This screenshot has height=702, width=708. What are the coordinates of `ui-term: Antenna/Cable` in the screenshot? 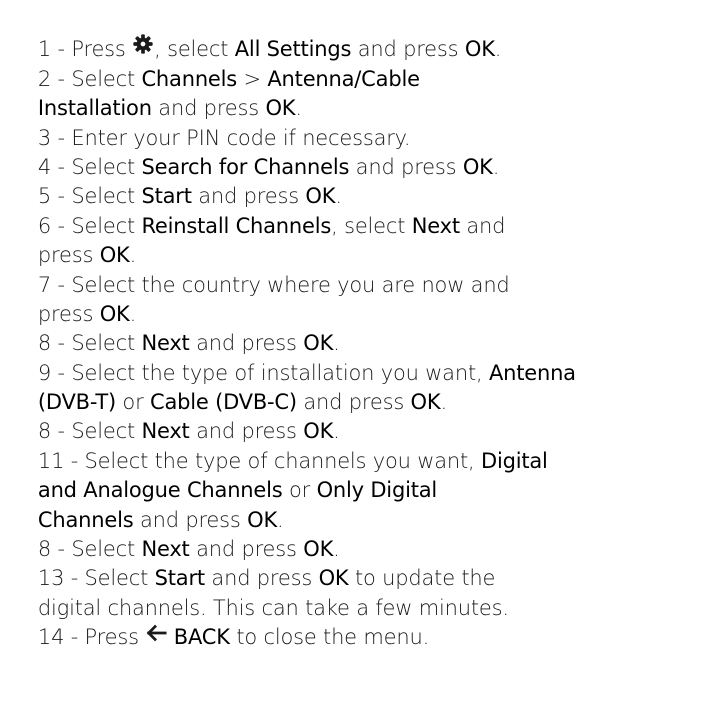 It's located at (343, 78).